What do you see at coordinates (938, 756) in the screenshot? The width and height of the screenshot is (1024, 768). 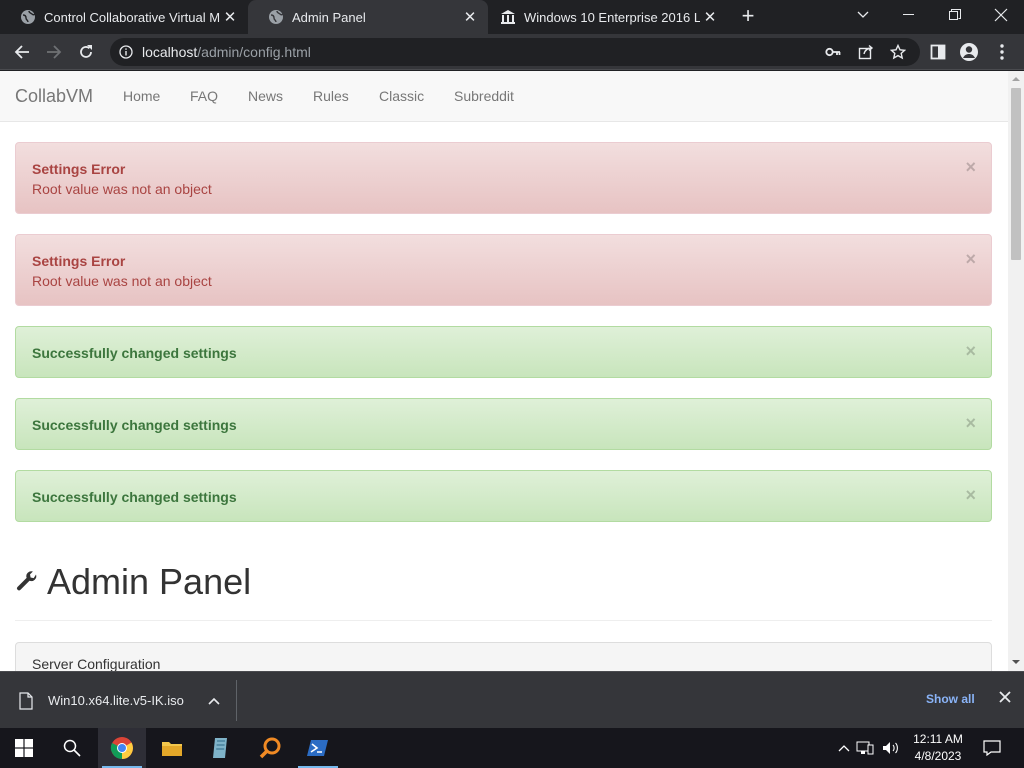 I see `clock-date: 4/8/2023` at bounding box center [938, 756].